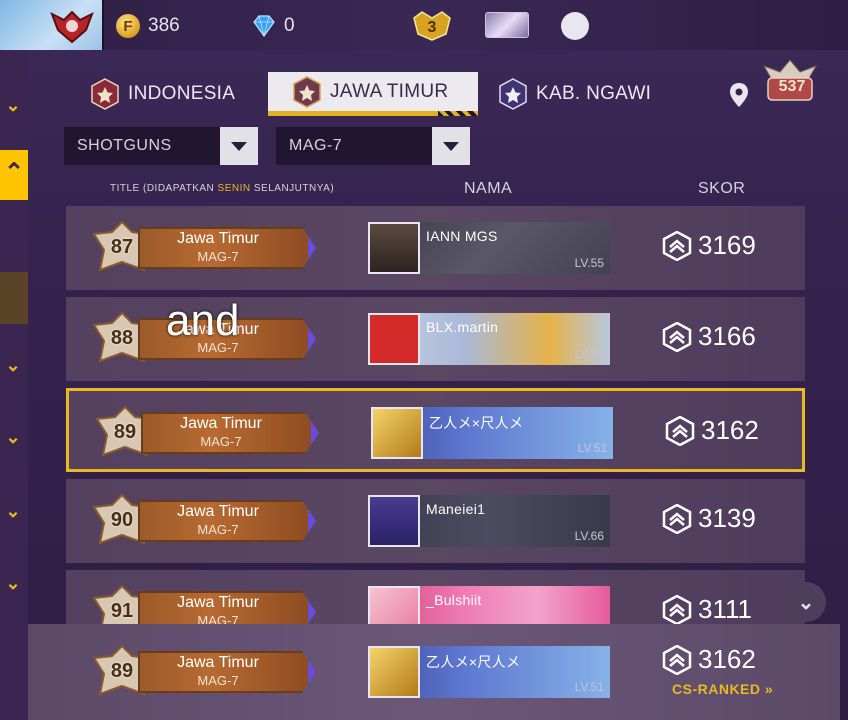 The height and width of the screenshot is (720, 848). I want to click on cs-ranked-link: CS-RANKED », so click(722, 689).